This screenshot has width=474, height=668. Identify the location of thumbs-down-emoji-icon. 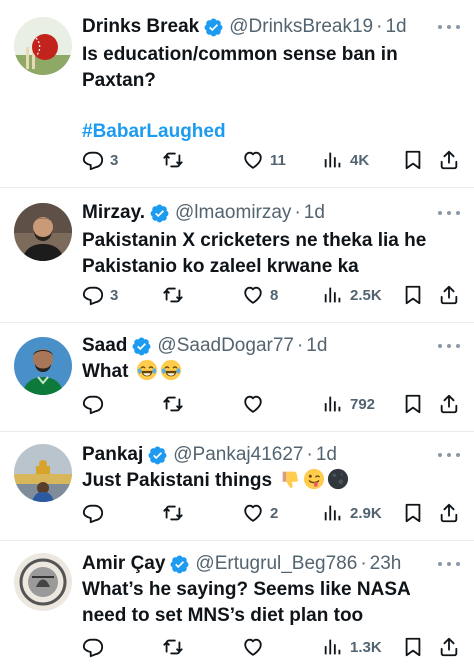
(290, 479).